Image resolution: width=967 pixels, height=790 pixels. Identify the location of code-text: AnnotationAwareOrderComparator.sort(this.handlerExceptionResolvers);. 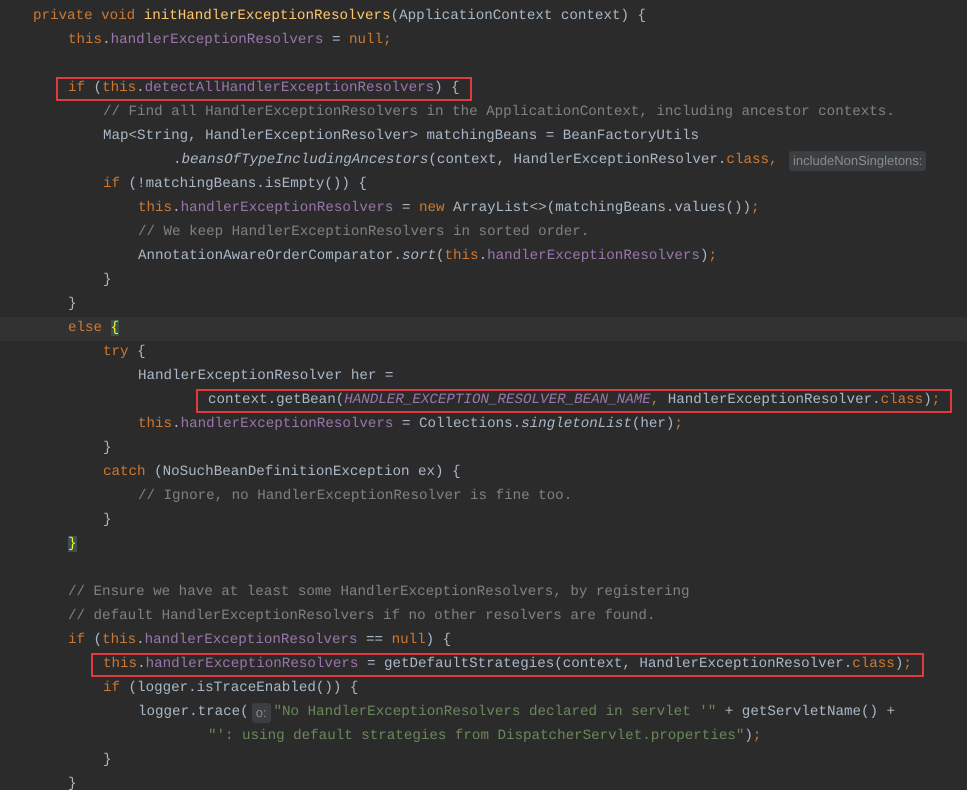
(427, 256).